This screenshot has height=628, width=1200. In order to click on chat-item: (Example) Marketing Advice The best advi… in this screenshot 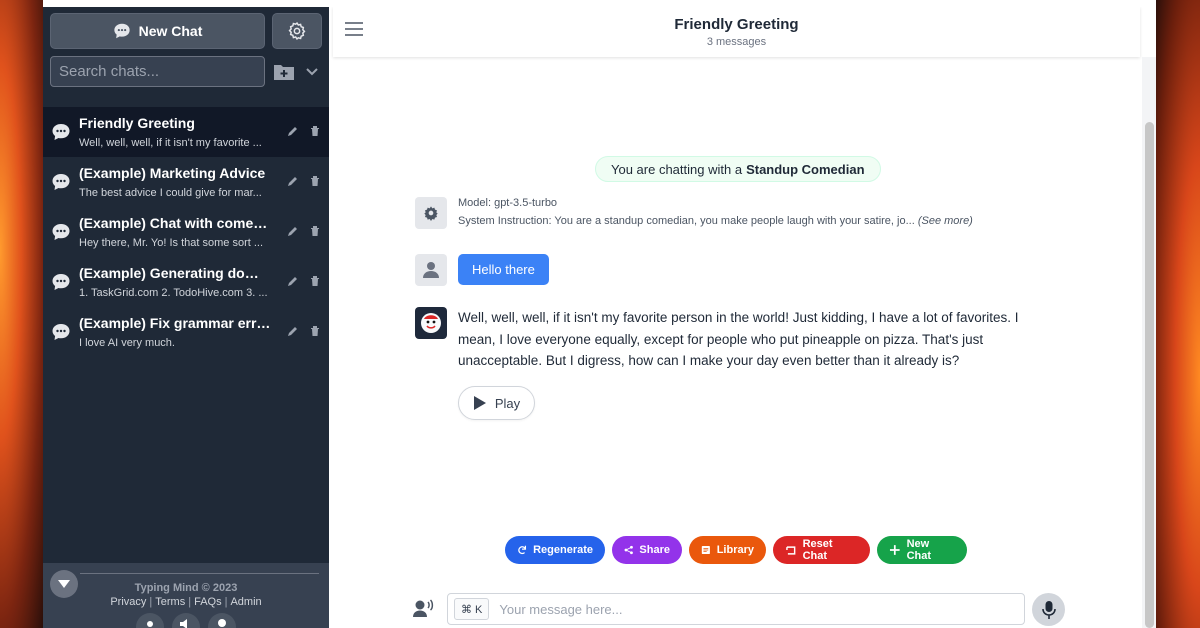, I will do `click(186, 182)`.